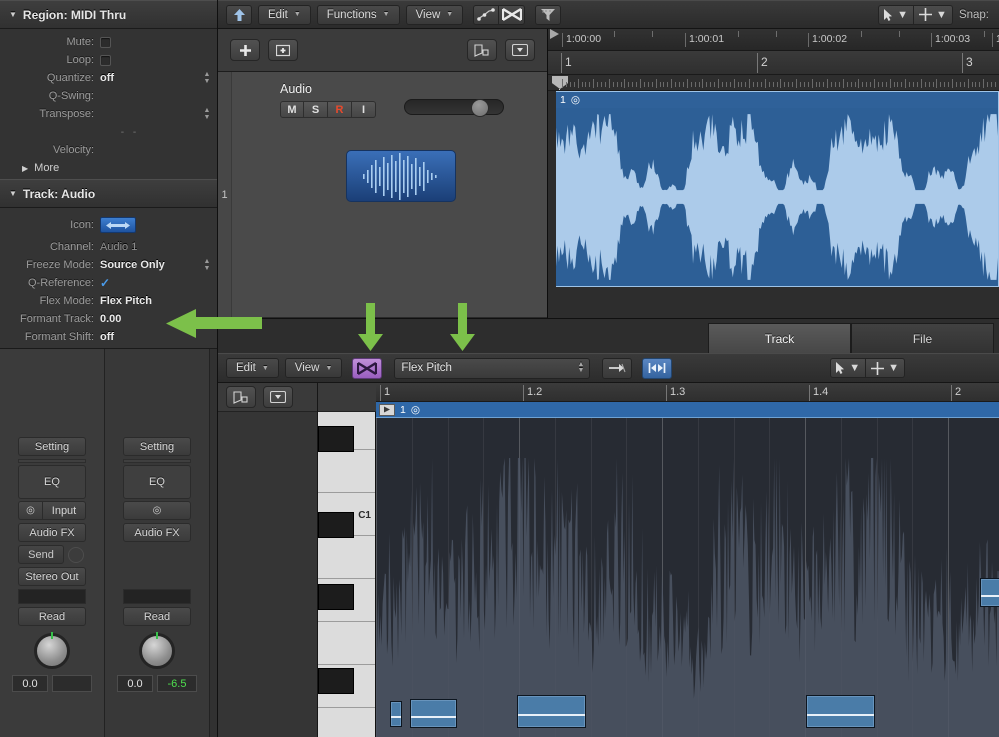 Image resolution: width=999 pixels, height=737 pixels. Describe the element at coordinates (108, 168) in the screenshot. I see `region-more-toggle: ▶ More` at that location.